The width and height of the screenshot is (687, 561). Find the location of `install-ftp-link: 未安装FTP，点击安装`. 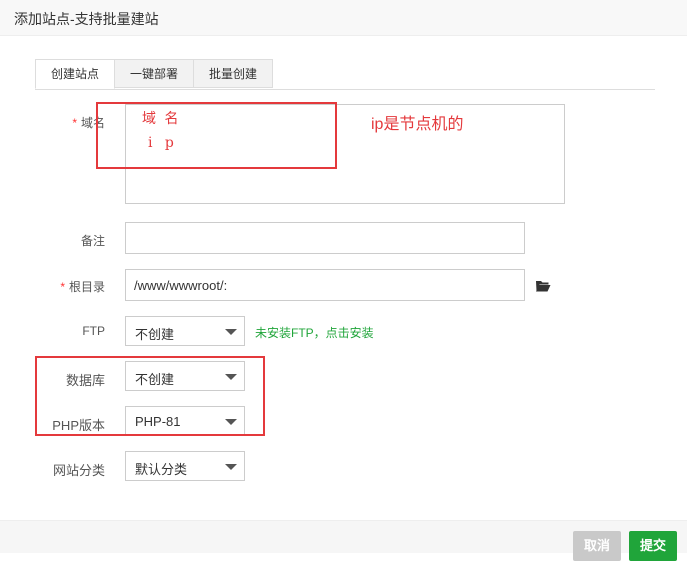

install-ftp-link: 未安装FTP，点击安装 is located at coordinates (314, 332).